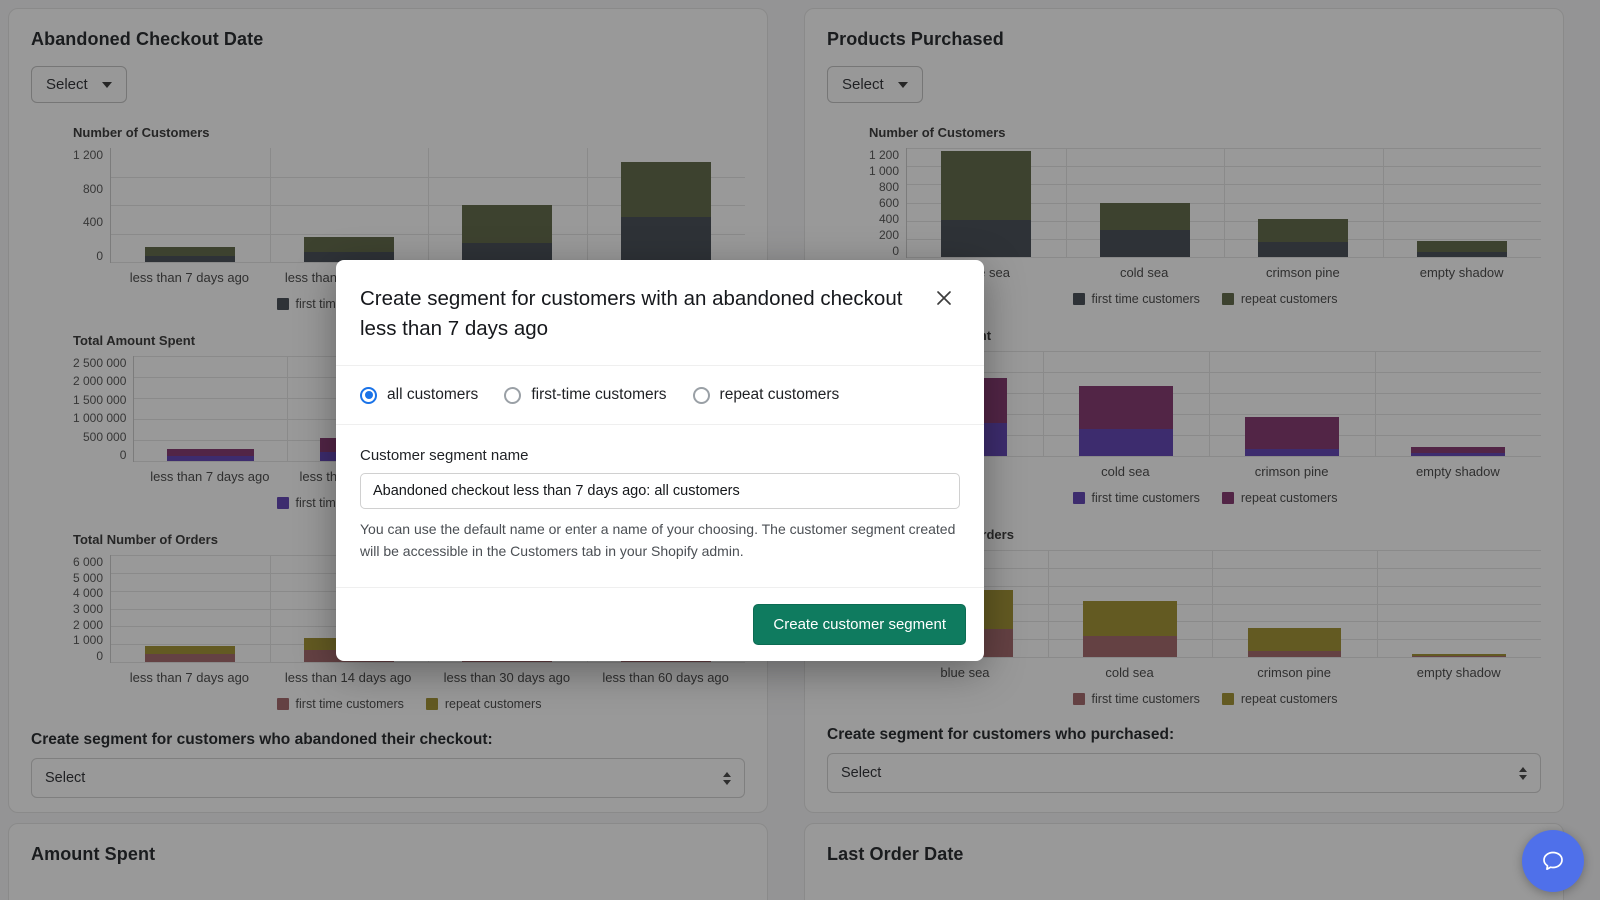 The height and width of the screenshot is (900, 1600). I want to click on radio-label-first-time-customers: first-time customers, so click(599, 395).